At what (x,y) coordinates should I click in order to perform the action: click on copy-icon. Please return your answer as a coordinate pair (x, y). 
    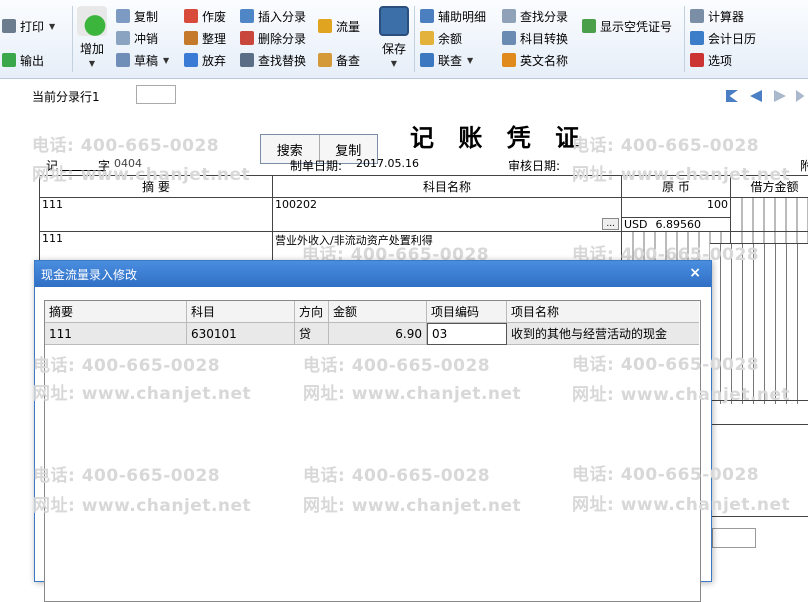
    Looking at the image, I should click on (123, 16).